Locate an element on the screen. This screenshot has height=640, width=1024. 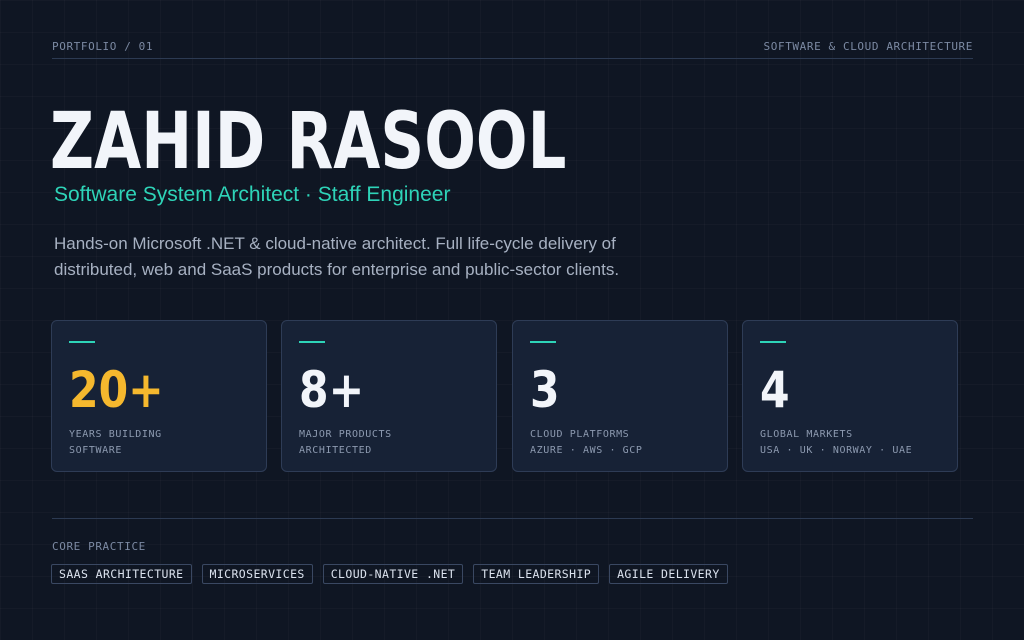
stat-value: 20+ is located at coordinates (116, 390).